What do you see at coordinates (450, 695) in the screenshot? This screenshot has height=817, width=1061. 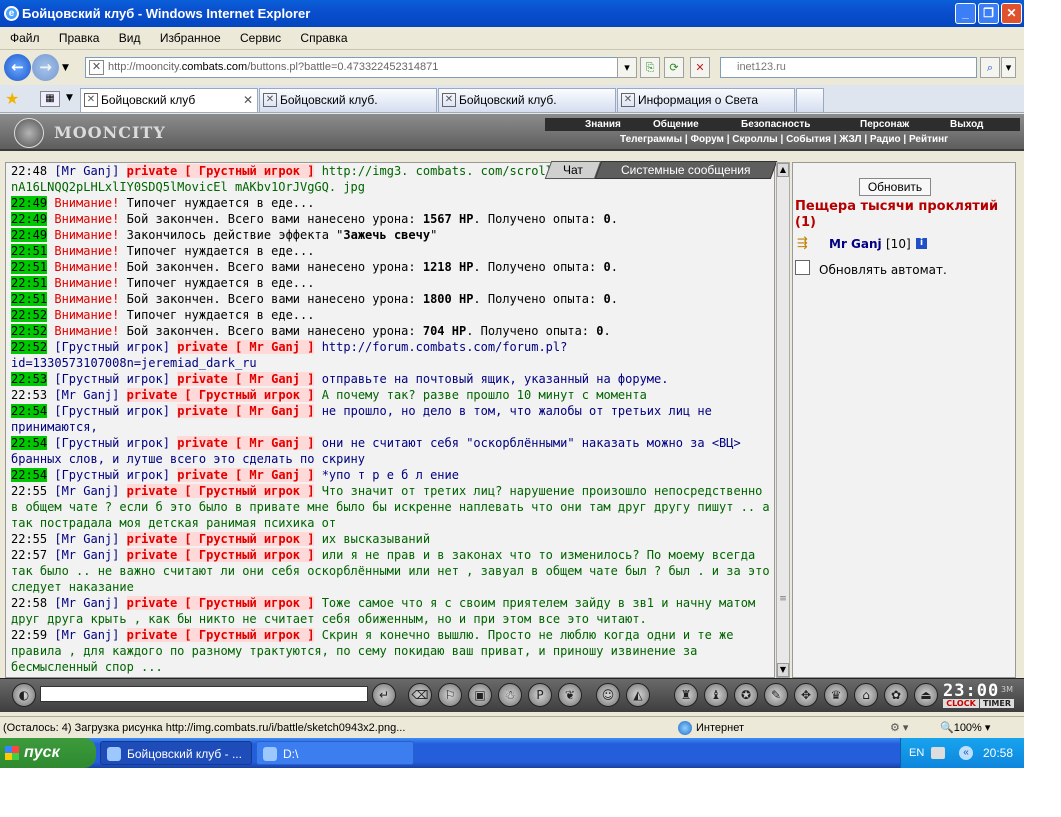 I see `filter-icon: ⚐` at bounding box center [450, 695].